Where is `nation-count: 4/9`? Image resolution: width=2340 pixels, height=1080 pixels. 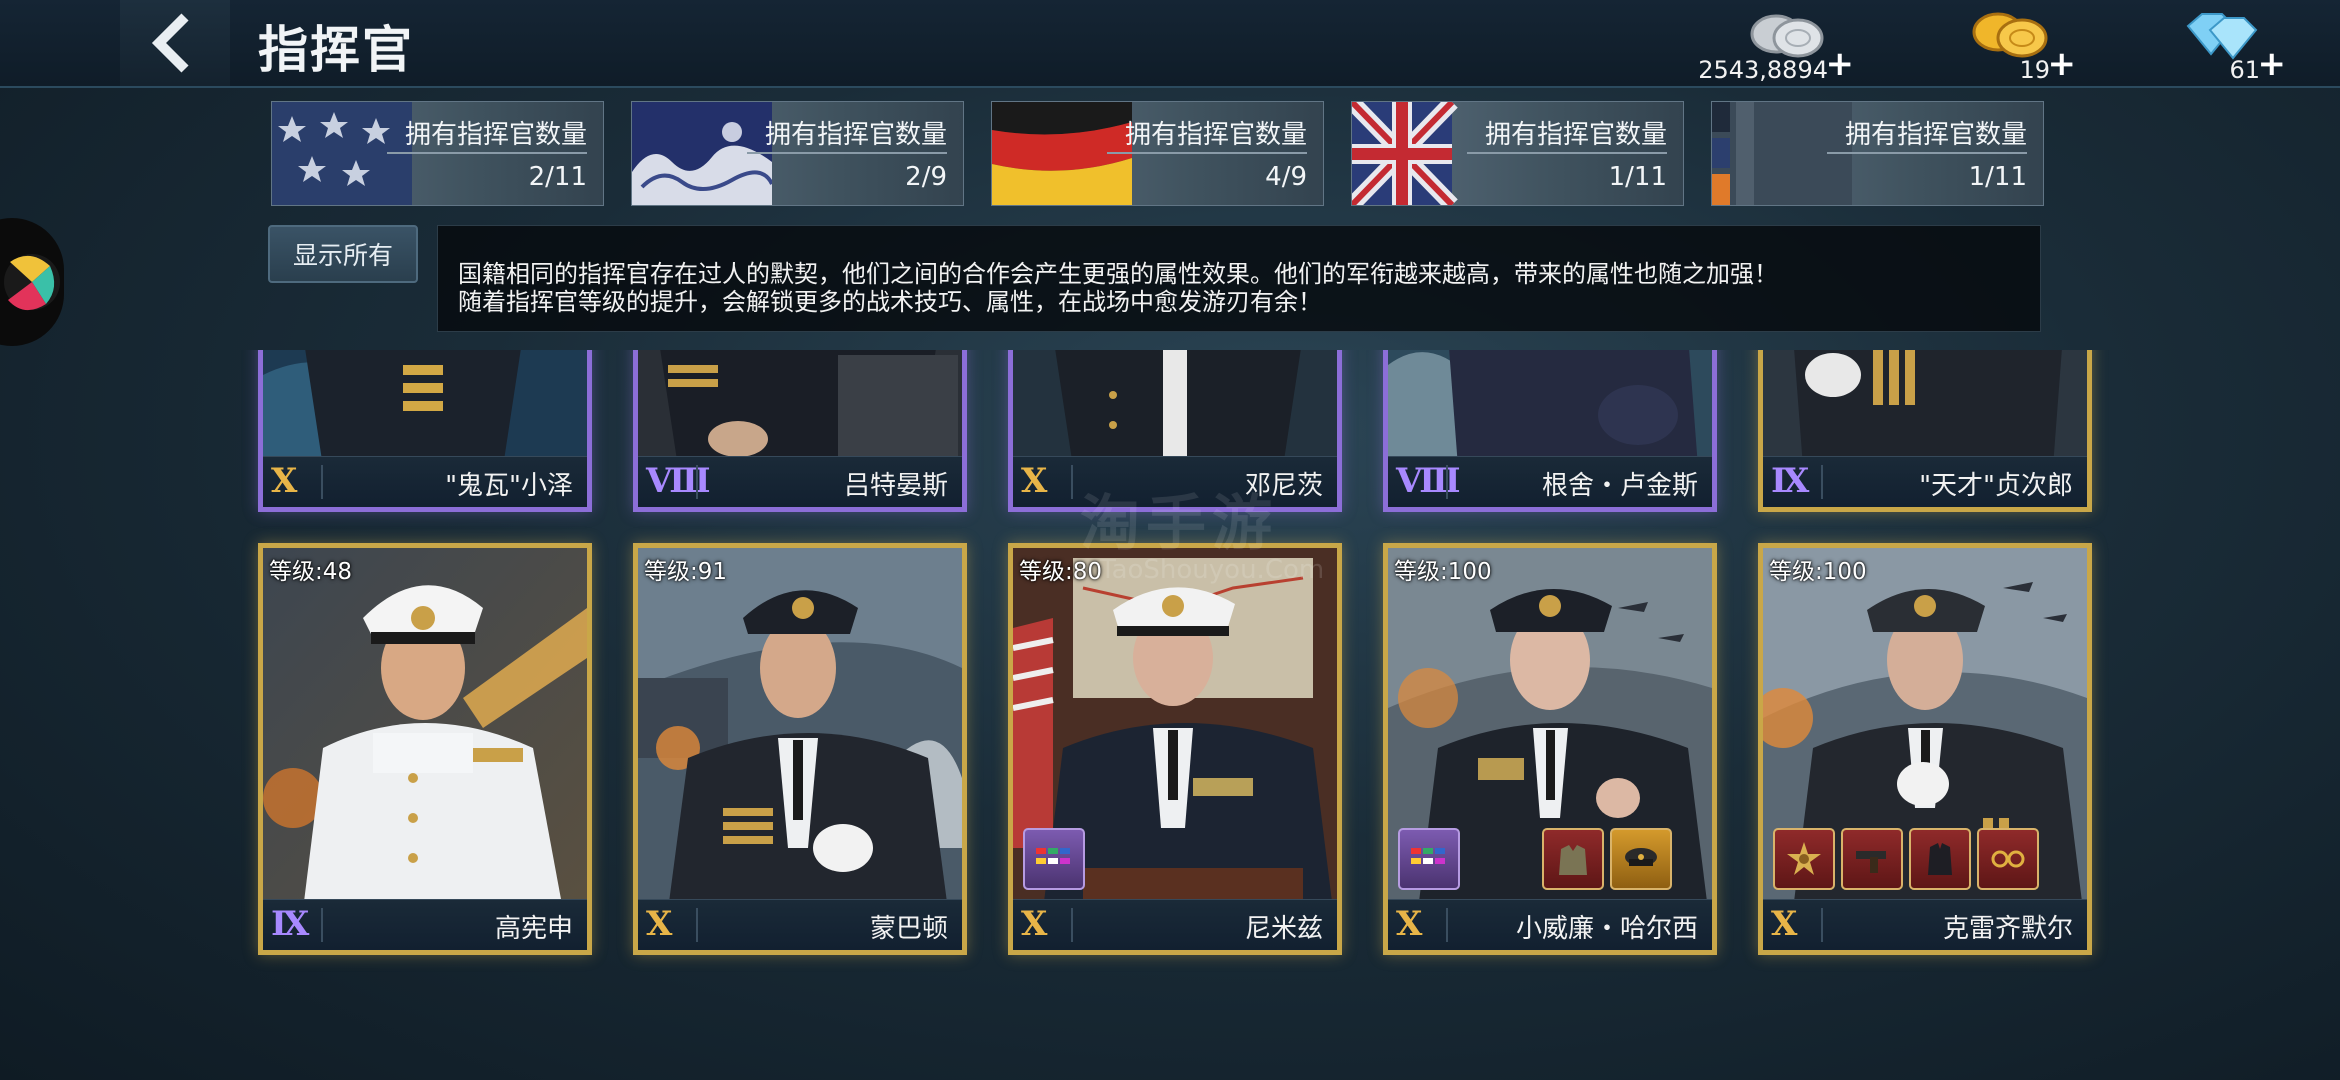 nation-count: 4/9 is located at coordinates (1286, 177).